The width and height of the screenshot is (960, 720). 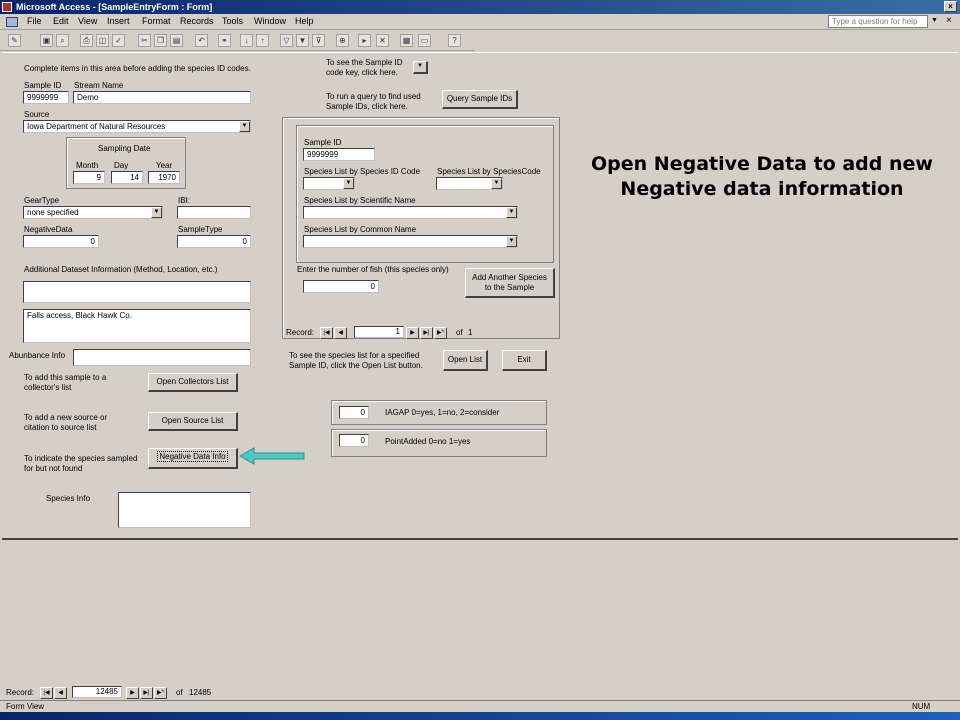 I want to click on menu-window: Window, so click(x=270, y=21).